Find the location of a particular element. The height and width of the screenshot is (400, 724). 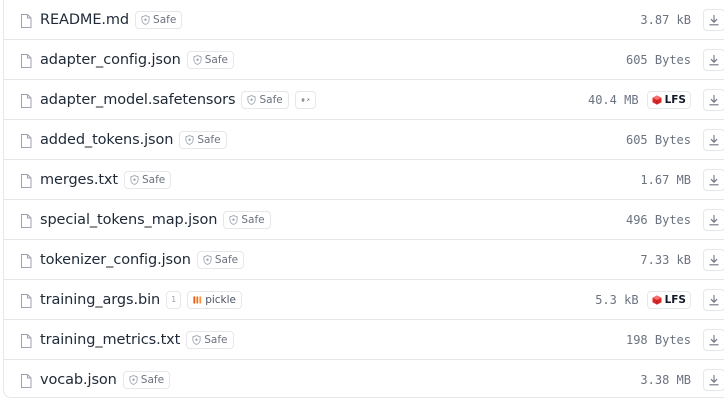

file-size: 605 Bytes is located at coordinates (658, 140).